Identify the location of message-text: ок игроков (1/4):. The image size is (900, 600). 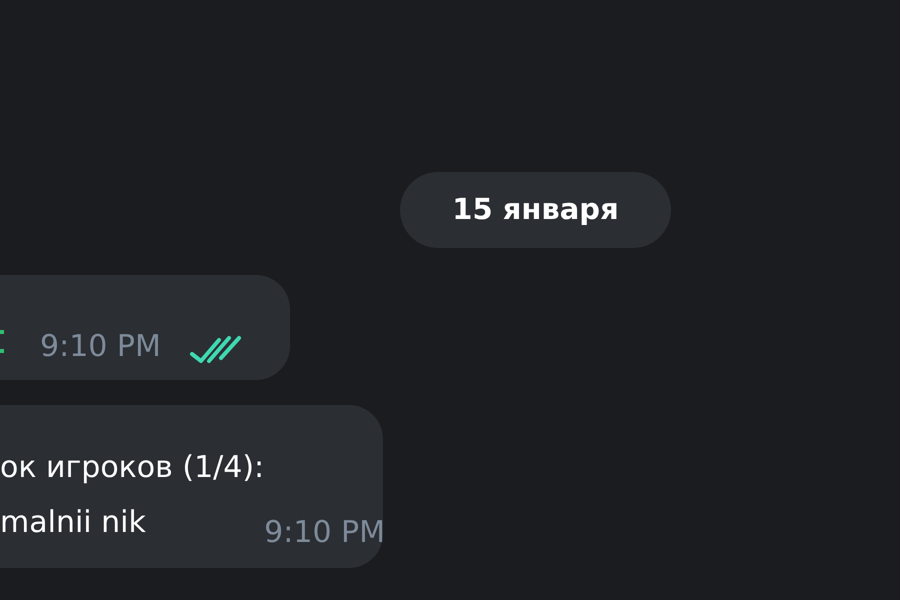
(132, 468).